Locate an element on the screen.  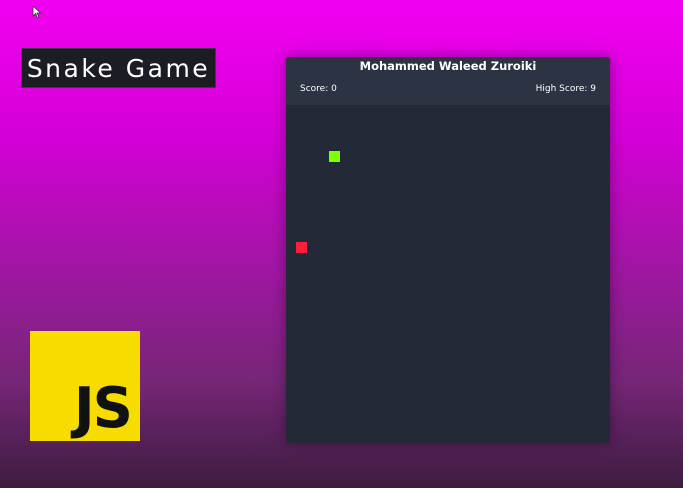
javascript-logo: JS is located at coordinates (85, 386).